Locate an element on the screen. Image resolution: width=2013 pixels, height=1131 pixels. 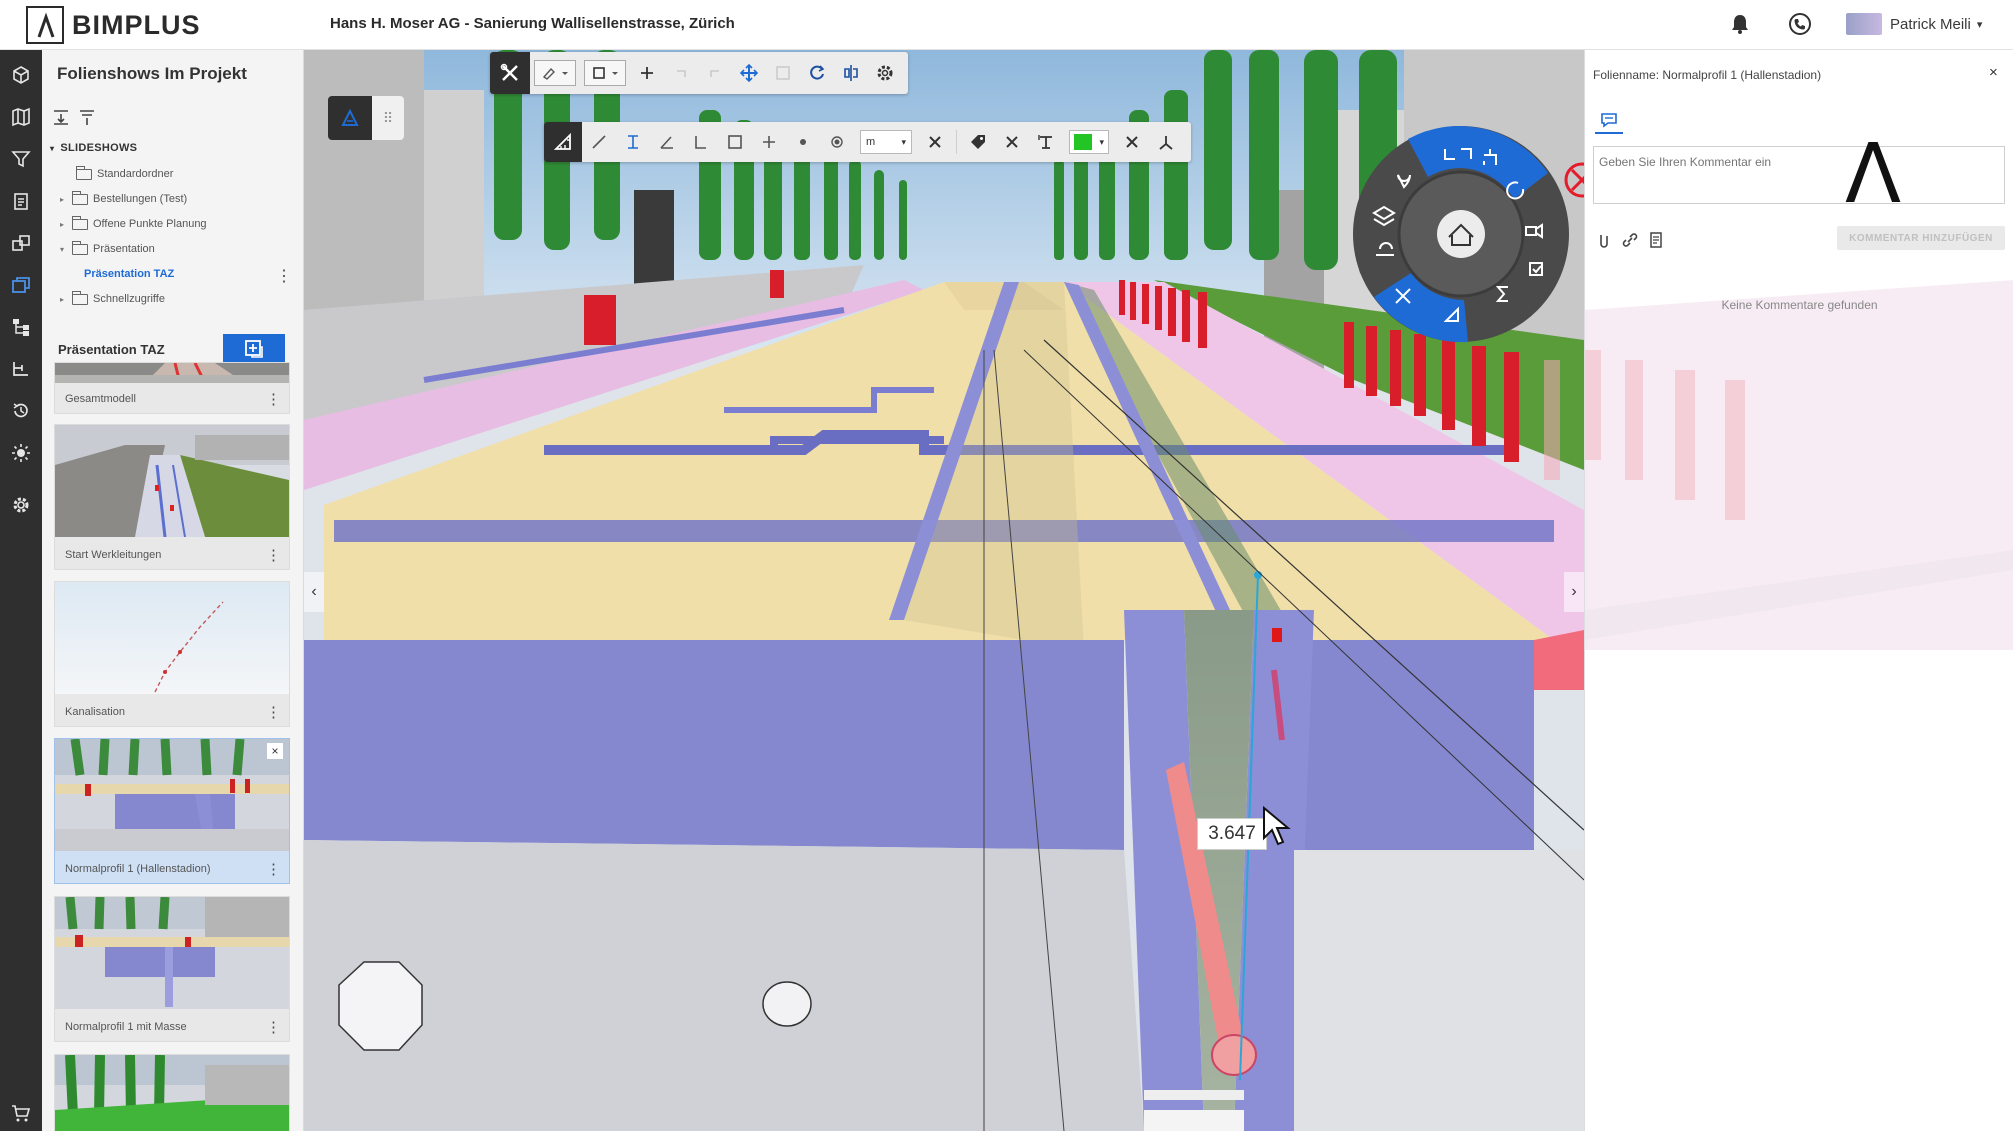
measure-box-icon is located at coordinates (735, 142).